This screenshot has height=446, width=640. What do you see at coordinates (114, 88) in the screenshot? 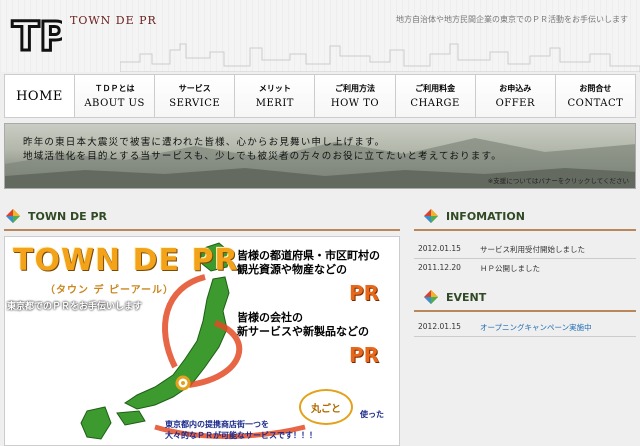
I see `nav-label-jp: ＴＤＰとは` at bounding box center [114, 88].